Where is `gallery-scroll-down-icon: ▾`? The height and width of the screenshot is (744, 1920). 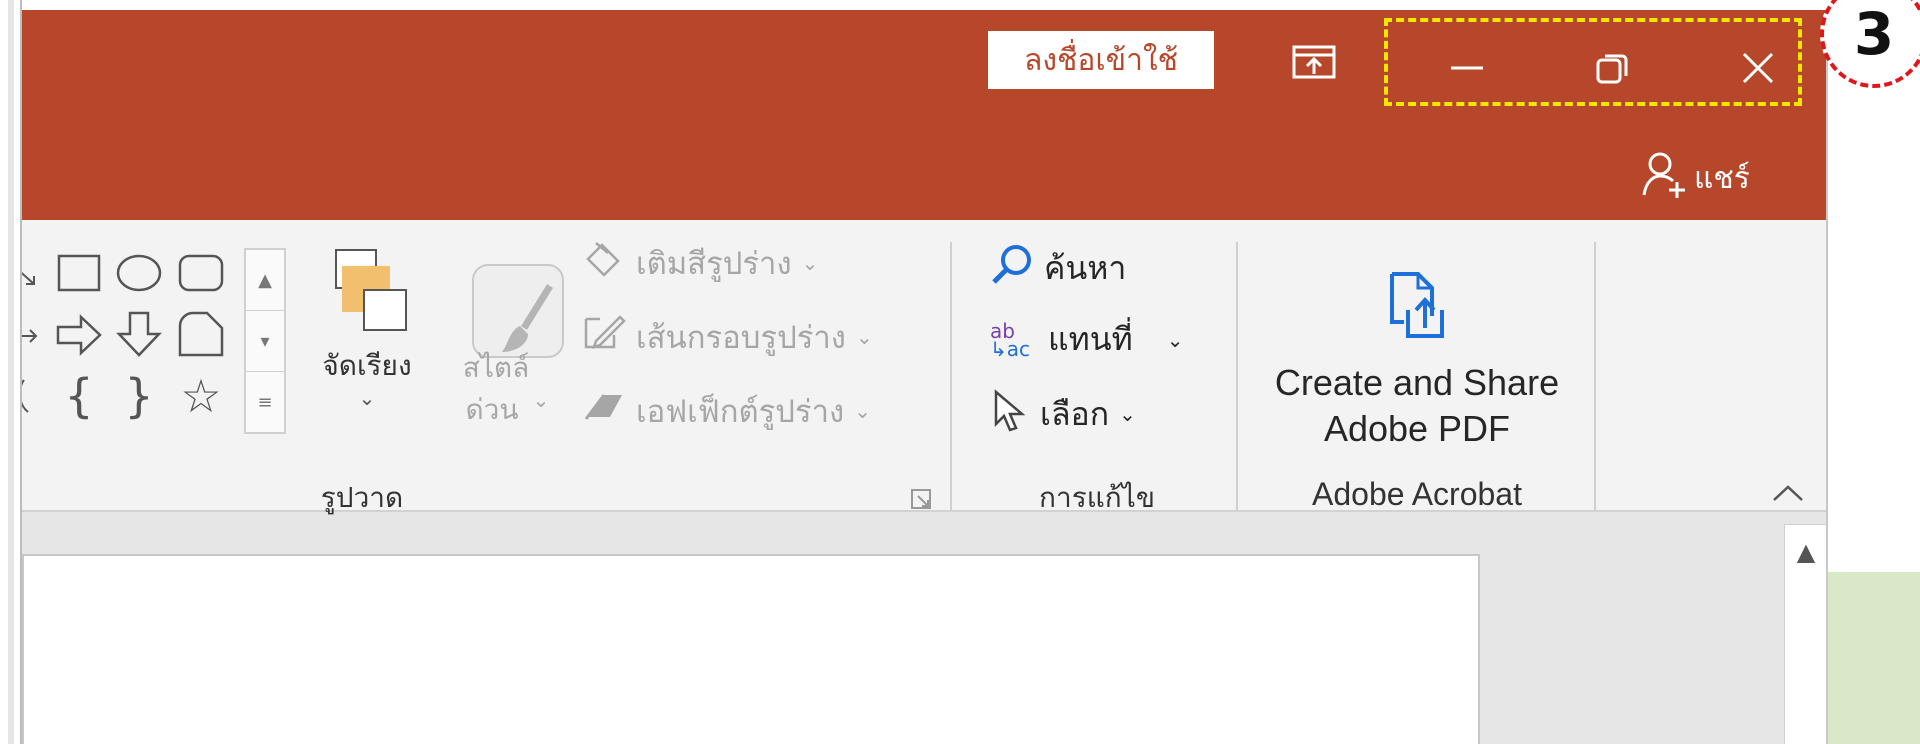
gallery-scroll-down-icon: ▾ is located at coordinates (265, 341).